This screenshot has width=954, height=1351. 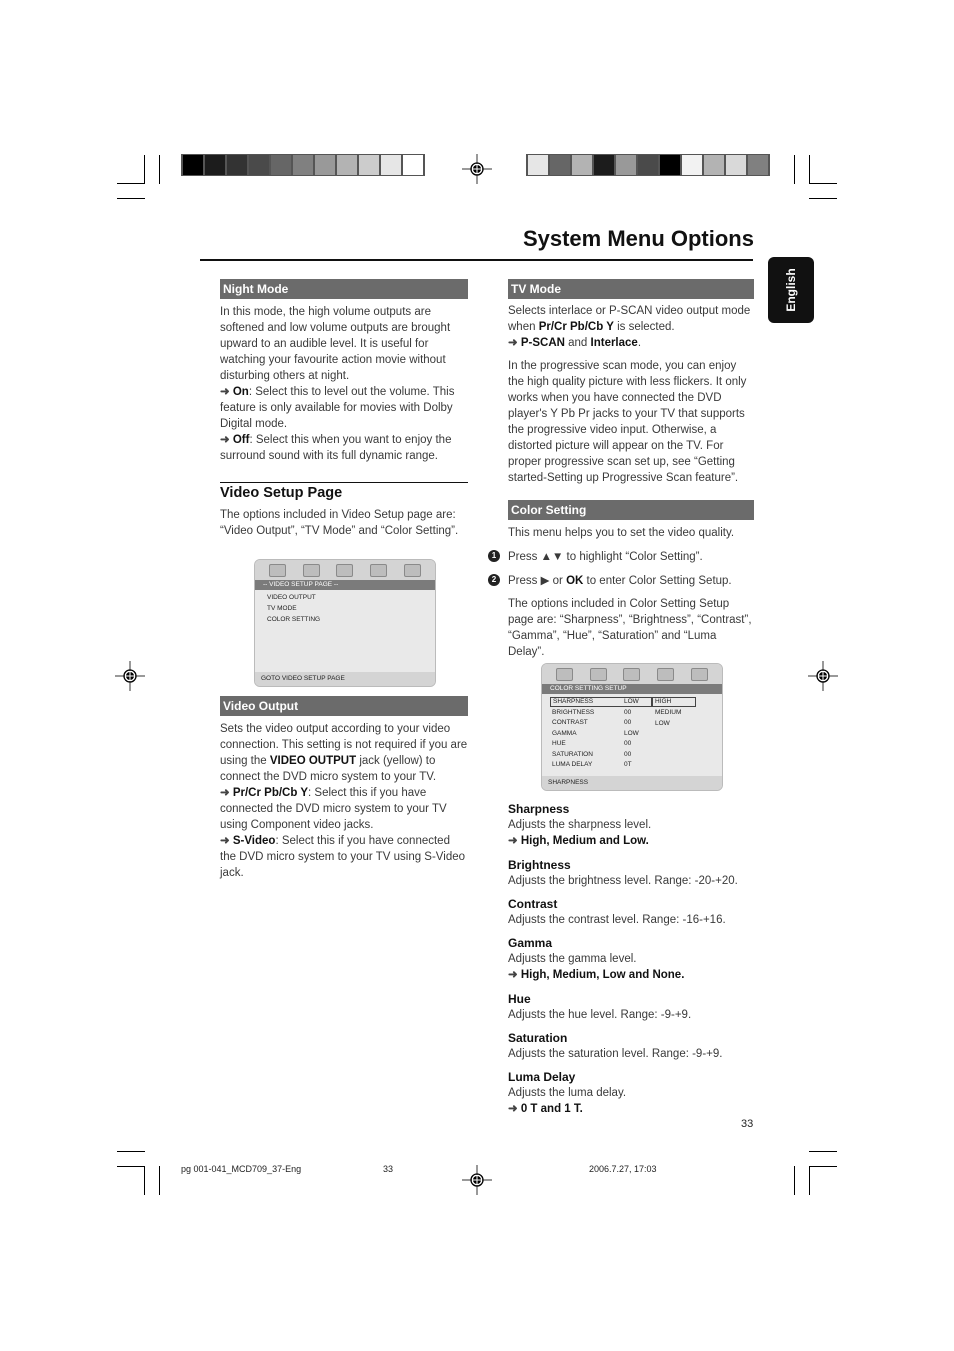 I want to click on osd-submenu-item: MEDIUM, so click(x=668, y=712).